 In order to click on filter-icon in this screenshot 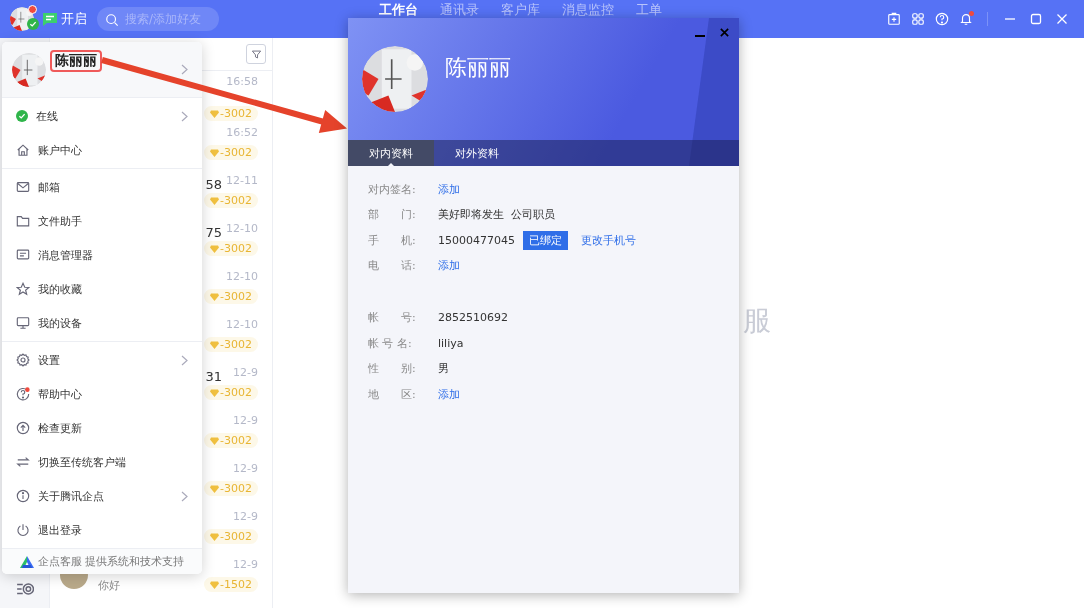, I will do `click(256, 54)`.